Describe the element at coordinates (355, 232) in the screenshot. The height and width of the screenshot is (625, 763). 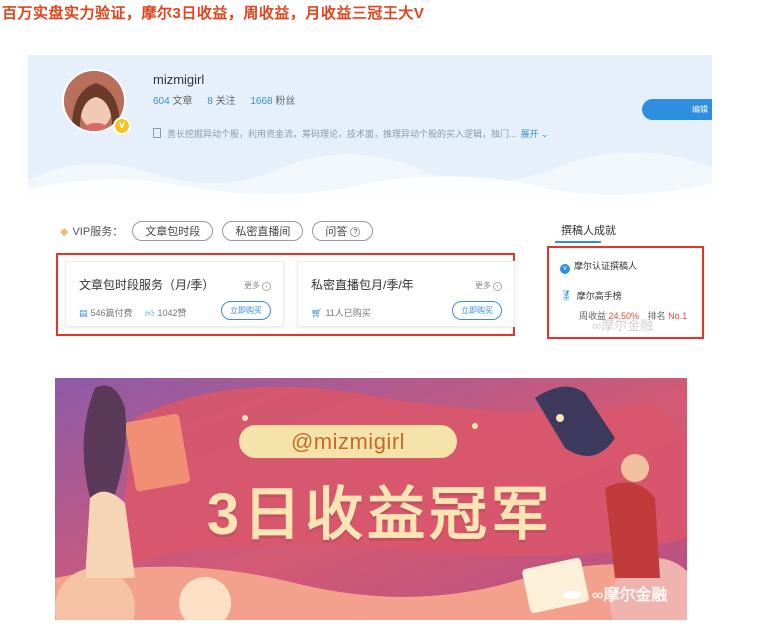
I see `question-icon: ?` at that location.